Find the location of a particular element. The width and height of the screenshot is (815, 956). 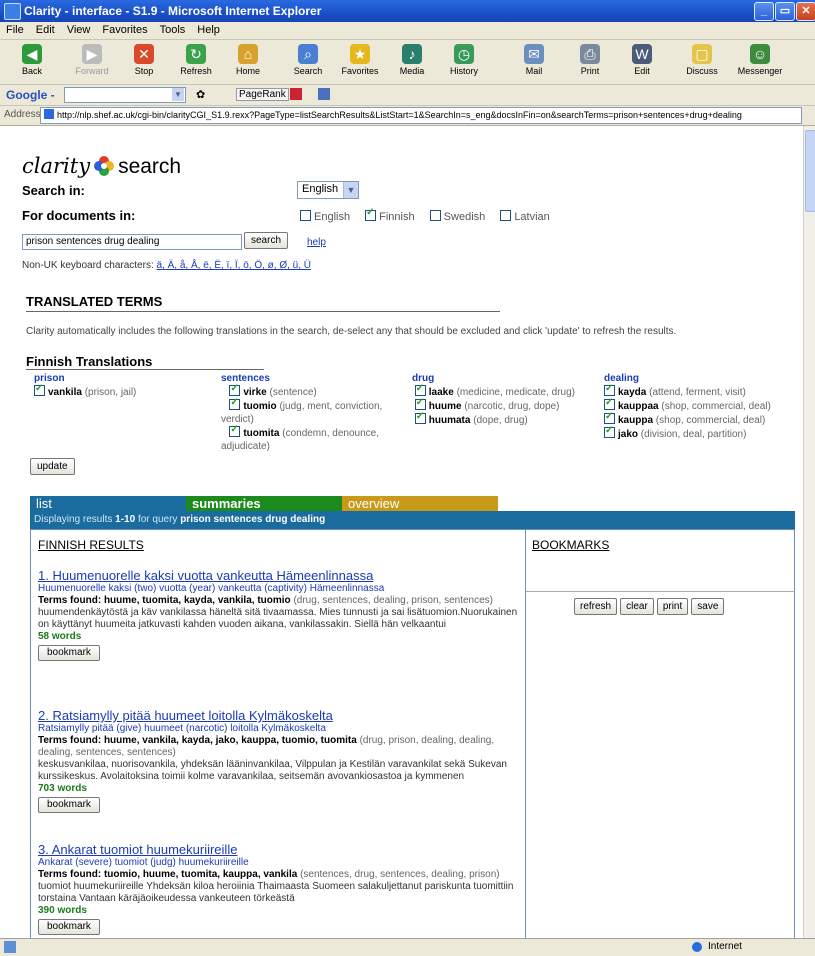

refresh-button: ↻ Refresh is located at coordinates (196, 59).